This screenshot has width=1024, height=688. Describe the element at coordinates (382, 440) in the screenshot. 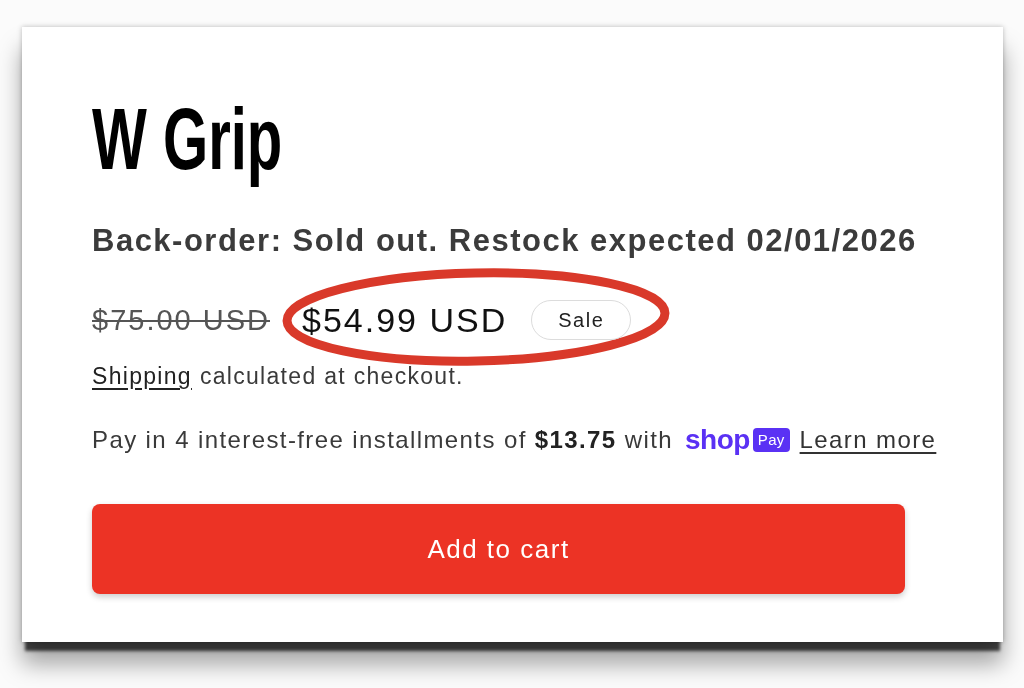

I see `installment-text: Pay in 4 interest-free installments of $13.75 with` at that location.